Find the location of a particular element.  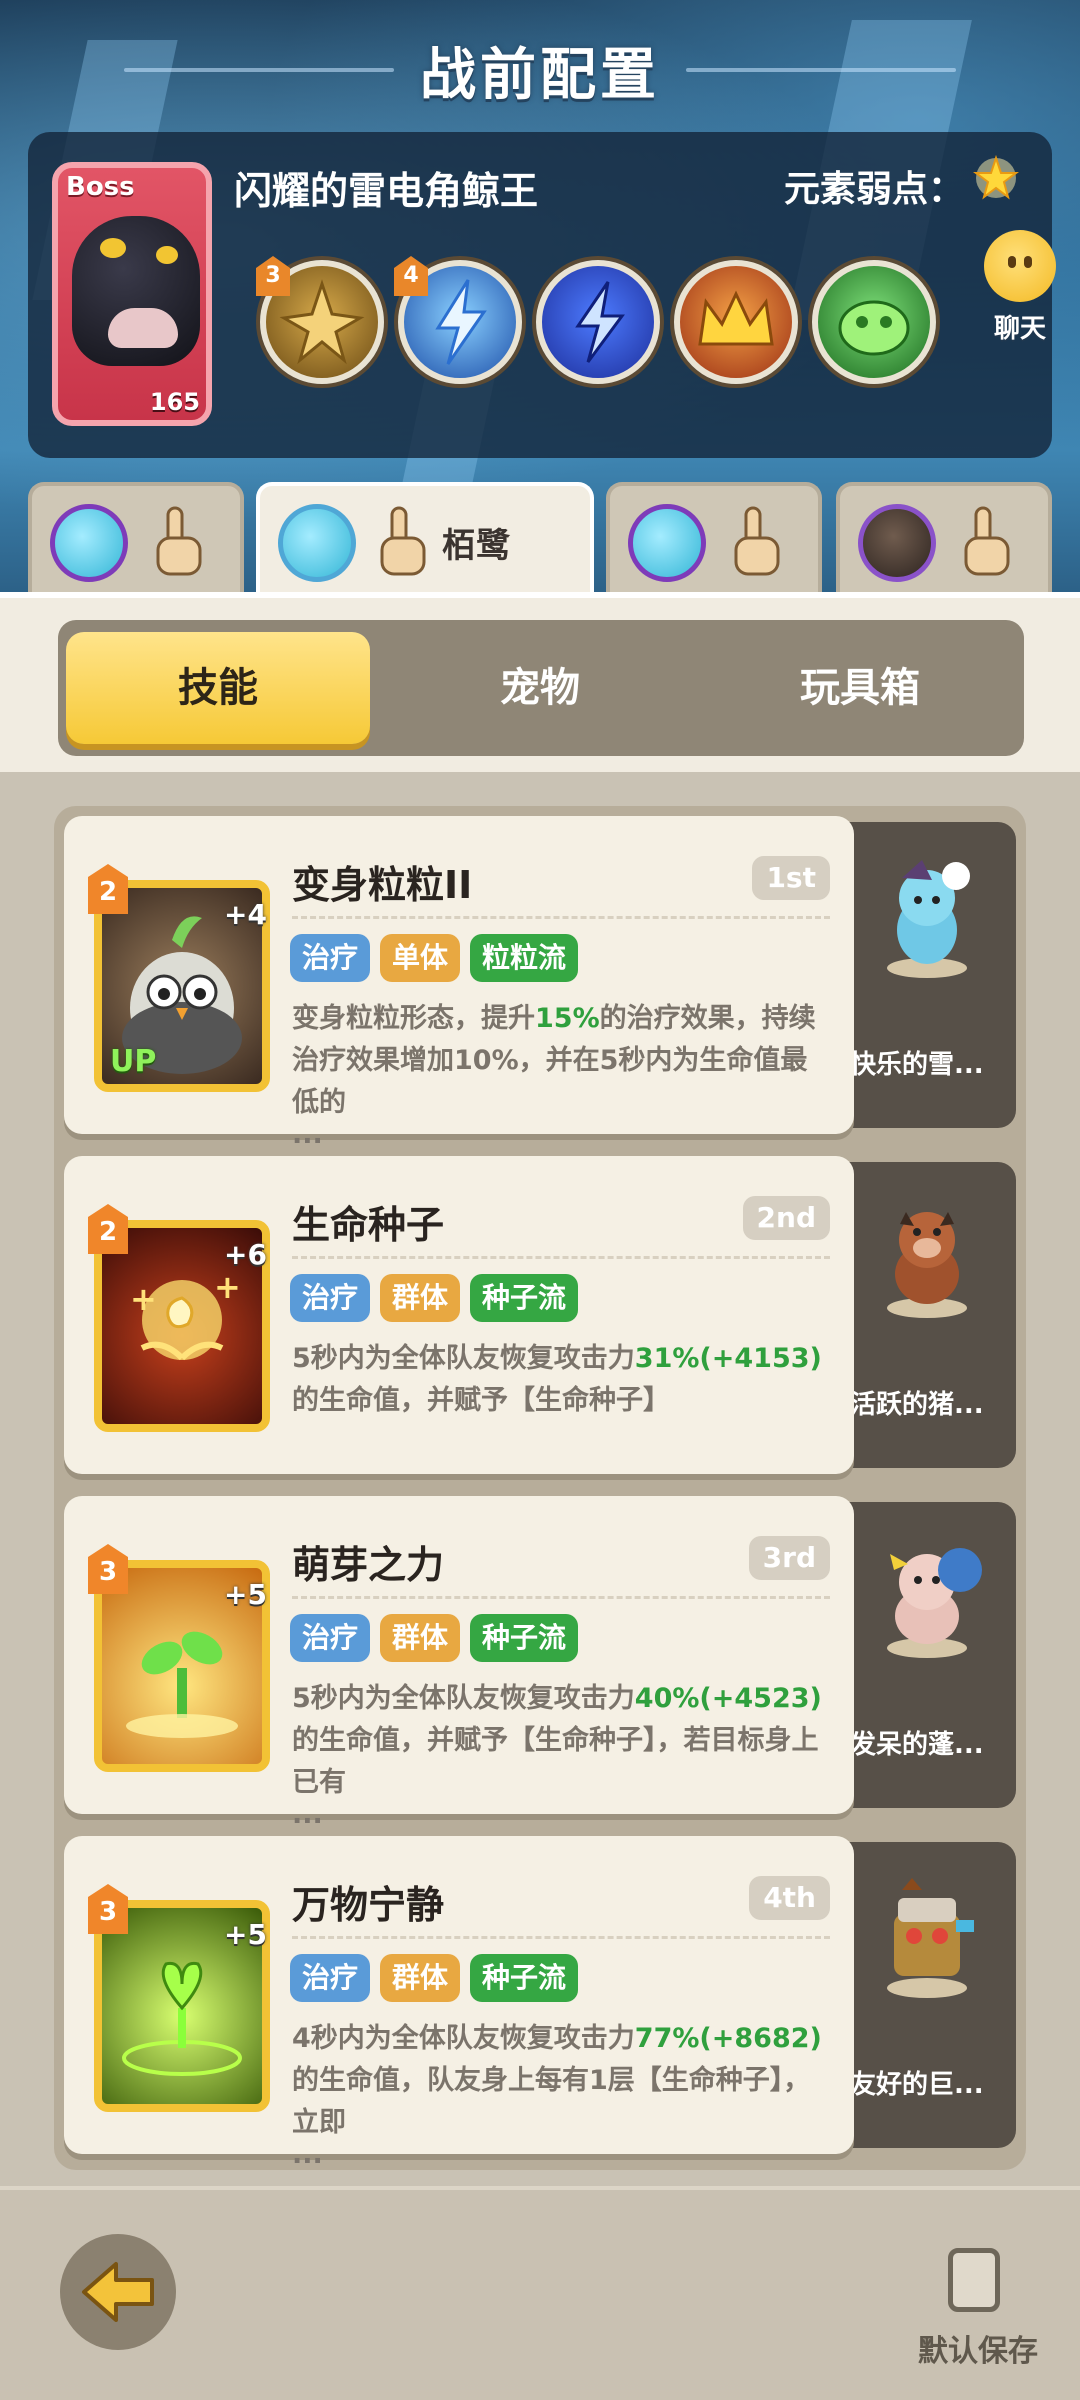

player-tab-2: 栢鹭 is located at coordinates (425, 537).